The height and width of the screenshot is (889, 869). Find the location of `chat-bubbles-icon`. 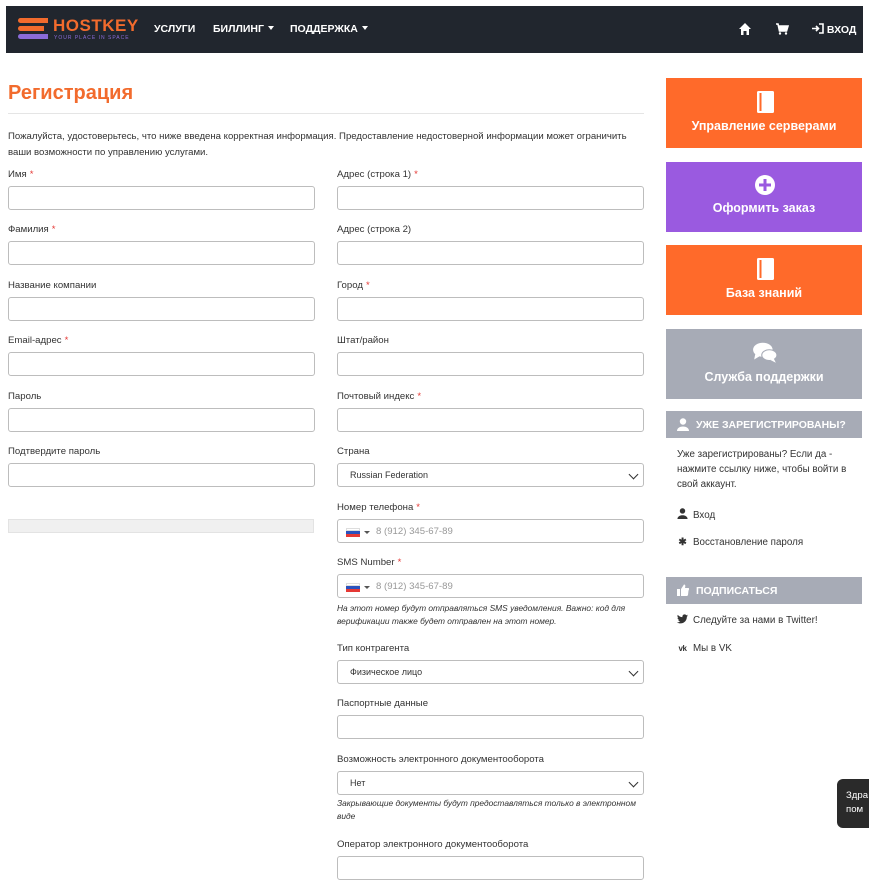

chat-bubbles-icon is located at coordinates (765, 352).